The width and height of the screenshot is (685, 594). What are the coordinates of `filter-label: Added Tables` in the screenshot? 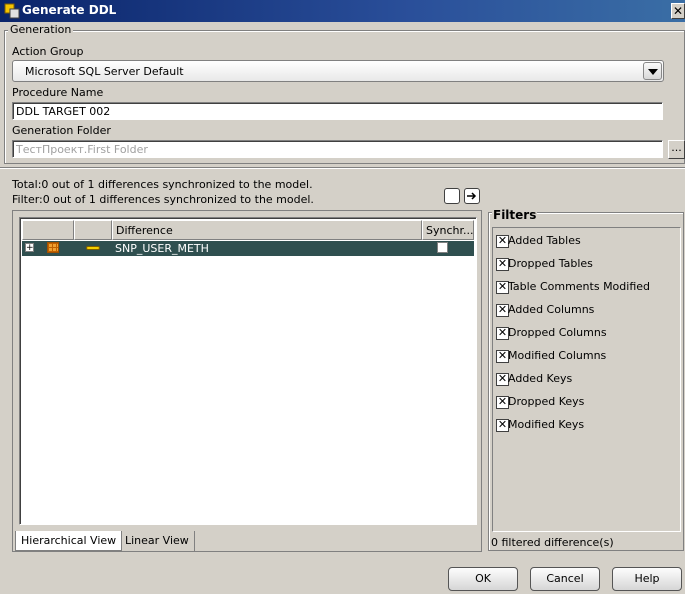 It's located at (544, 240).